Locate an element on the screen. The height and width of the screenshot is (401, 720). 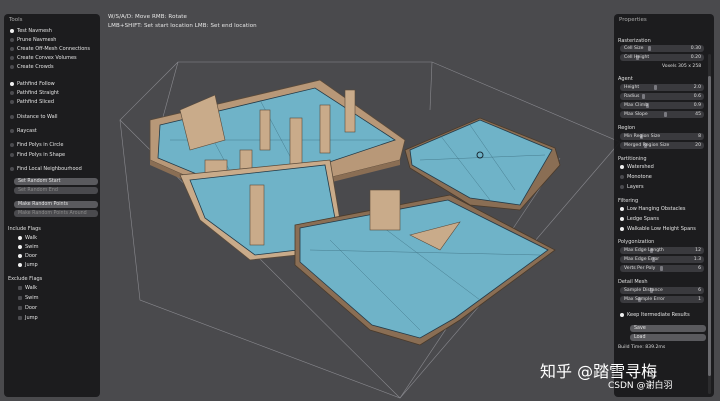
filter-walkable-low: Walkable Low Height Spans is located at coordinates (658, 228).